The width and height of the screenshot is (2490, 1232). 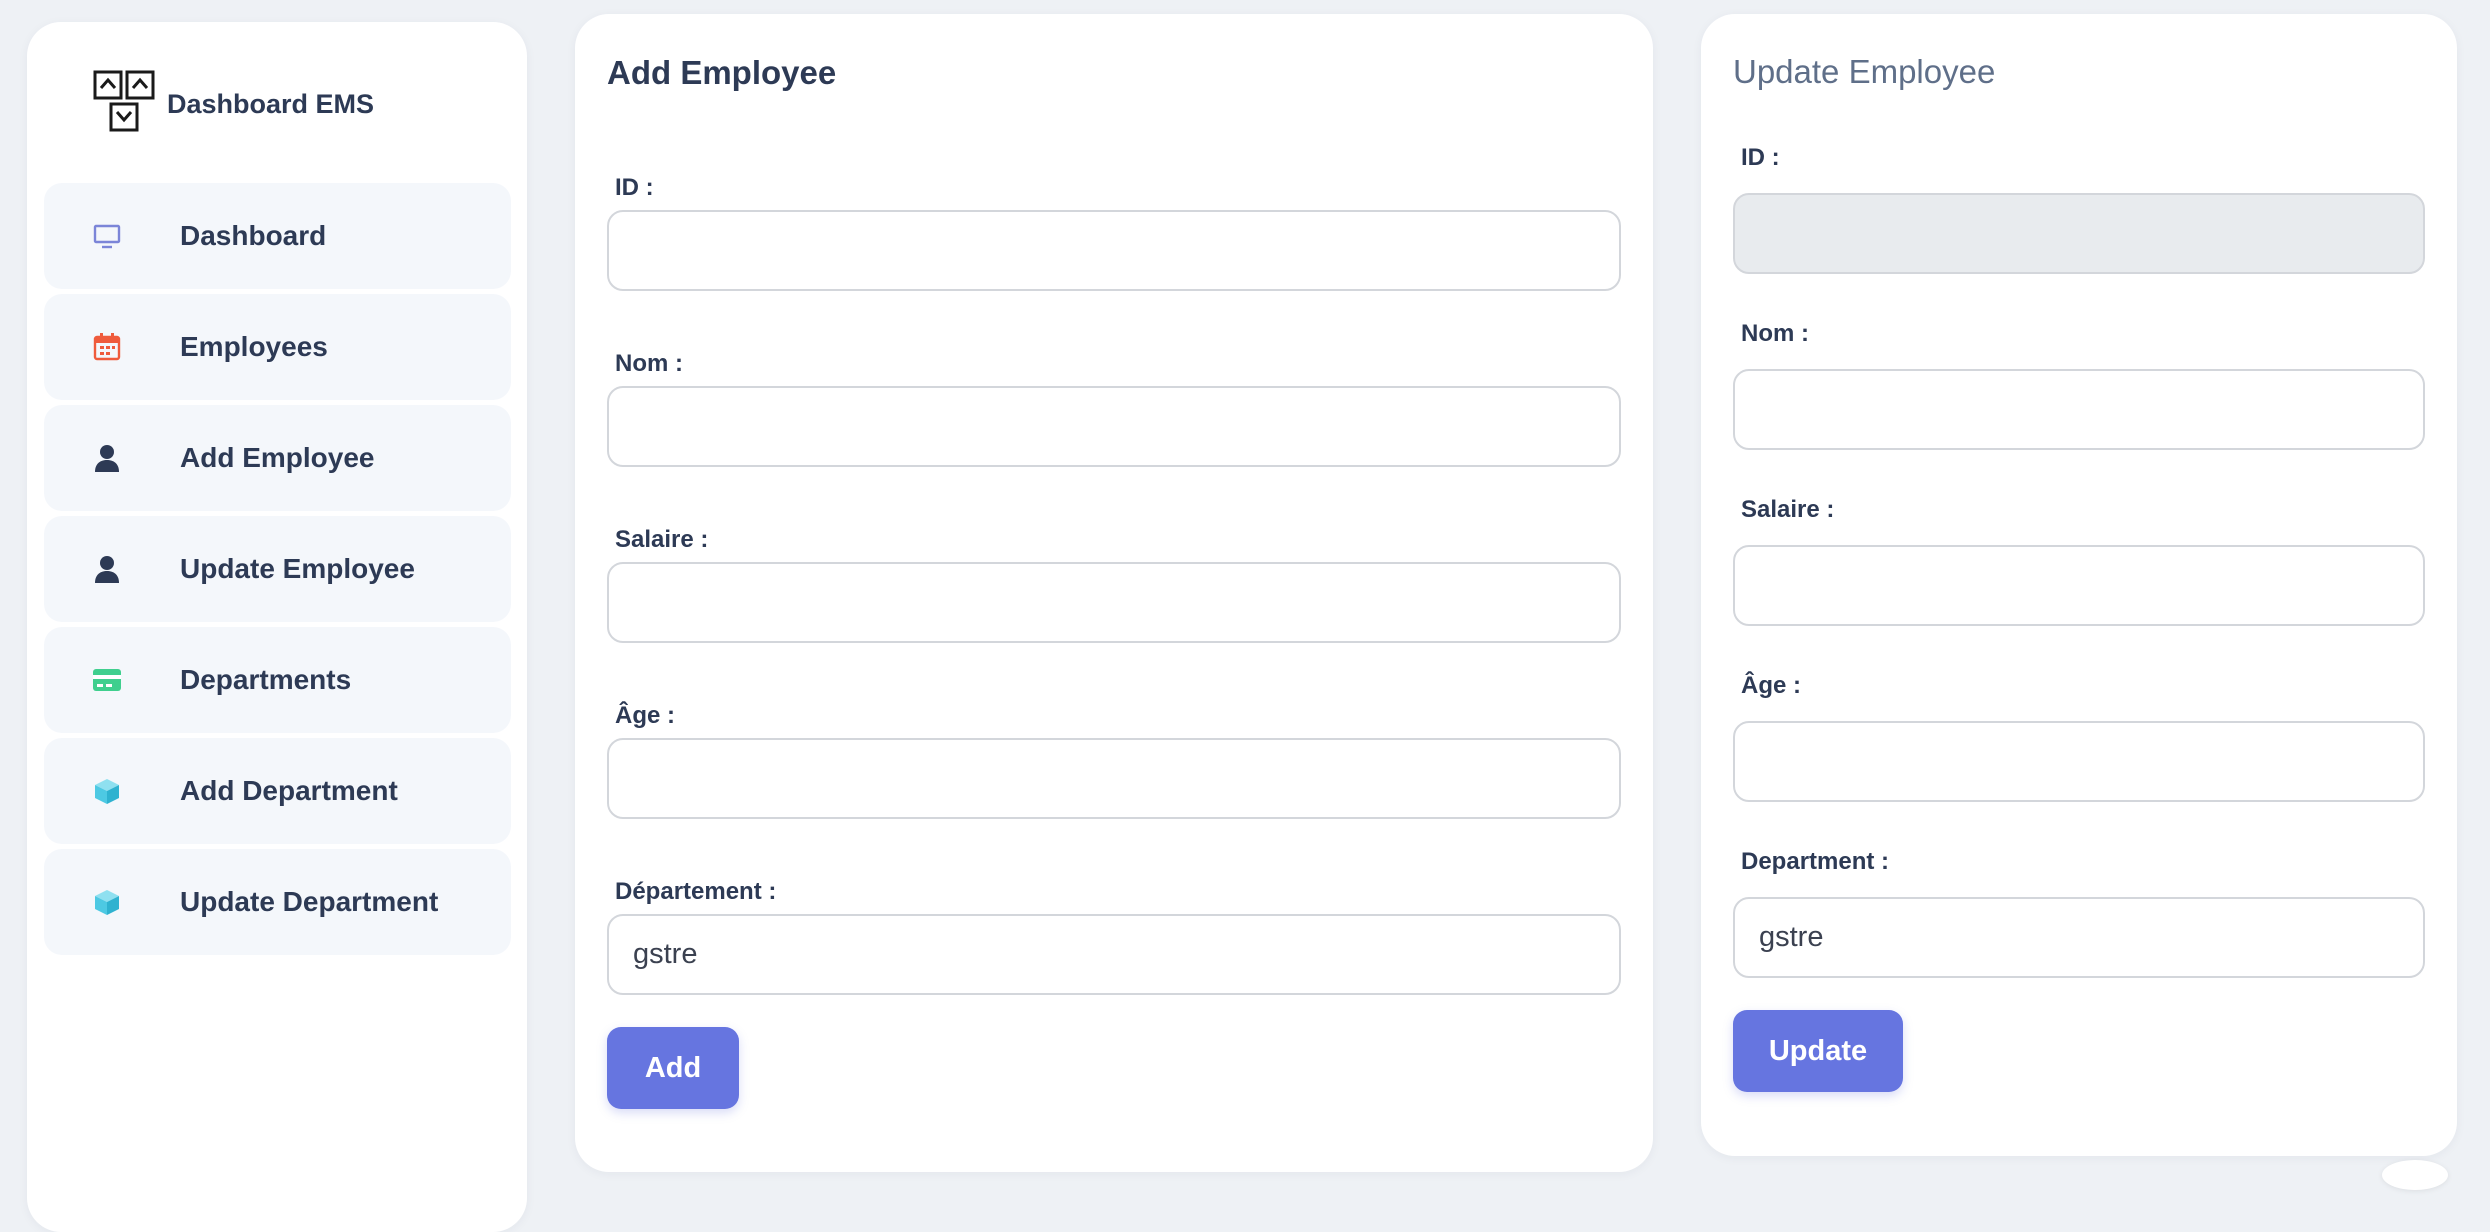 I want to click on update-employee-title: Update Employee, so click(x=1864, y=71).